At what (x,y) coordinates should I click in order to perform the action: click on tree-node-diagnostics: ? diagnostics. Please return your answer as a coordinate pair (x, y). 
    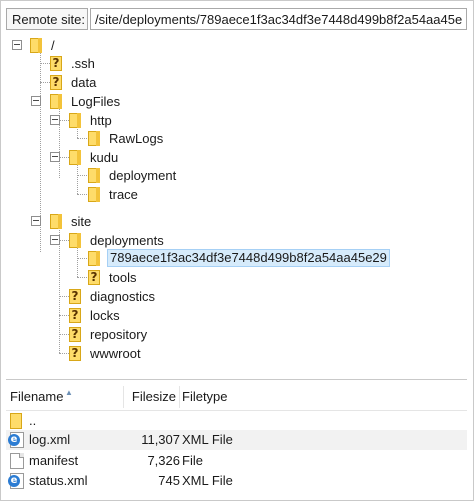
    Looking at the image, I should click on (113, 296).